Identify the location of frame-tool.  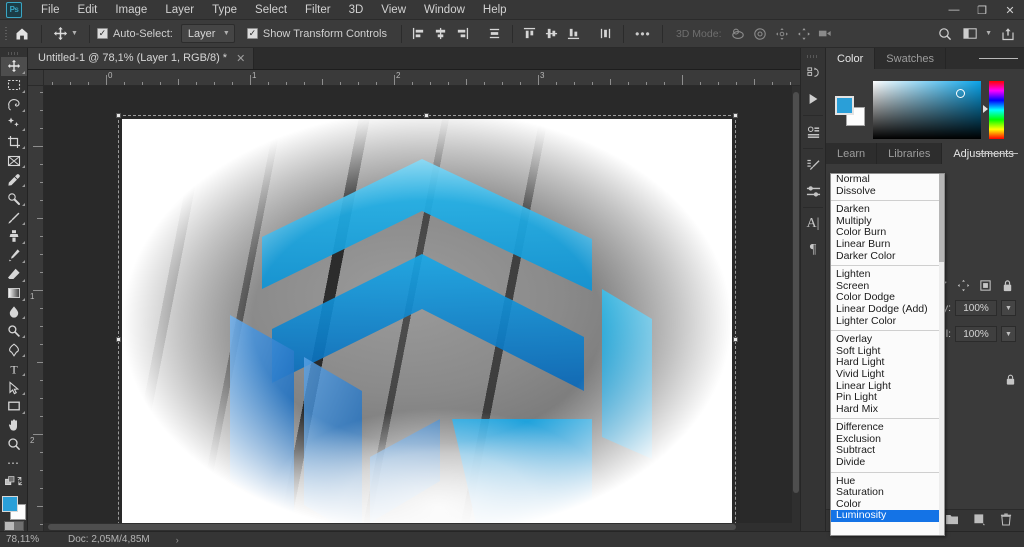
(14, 160).